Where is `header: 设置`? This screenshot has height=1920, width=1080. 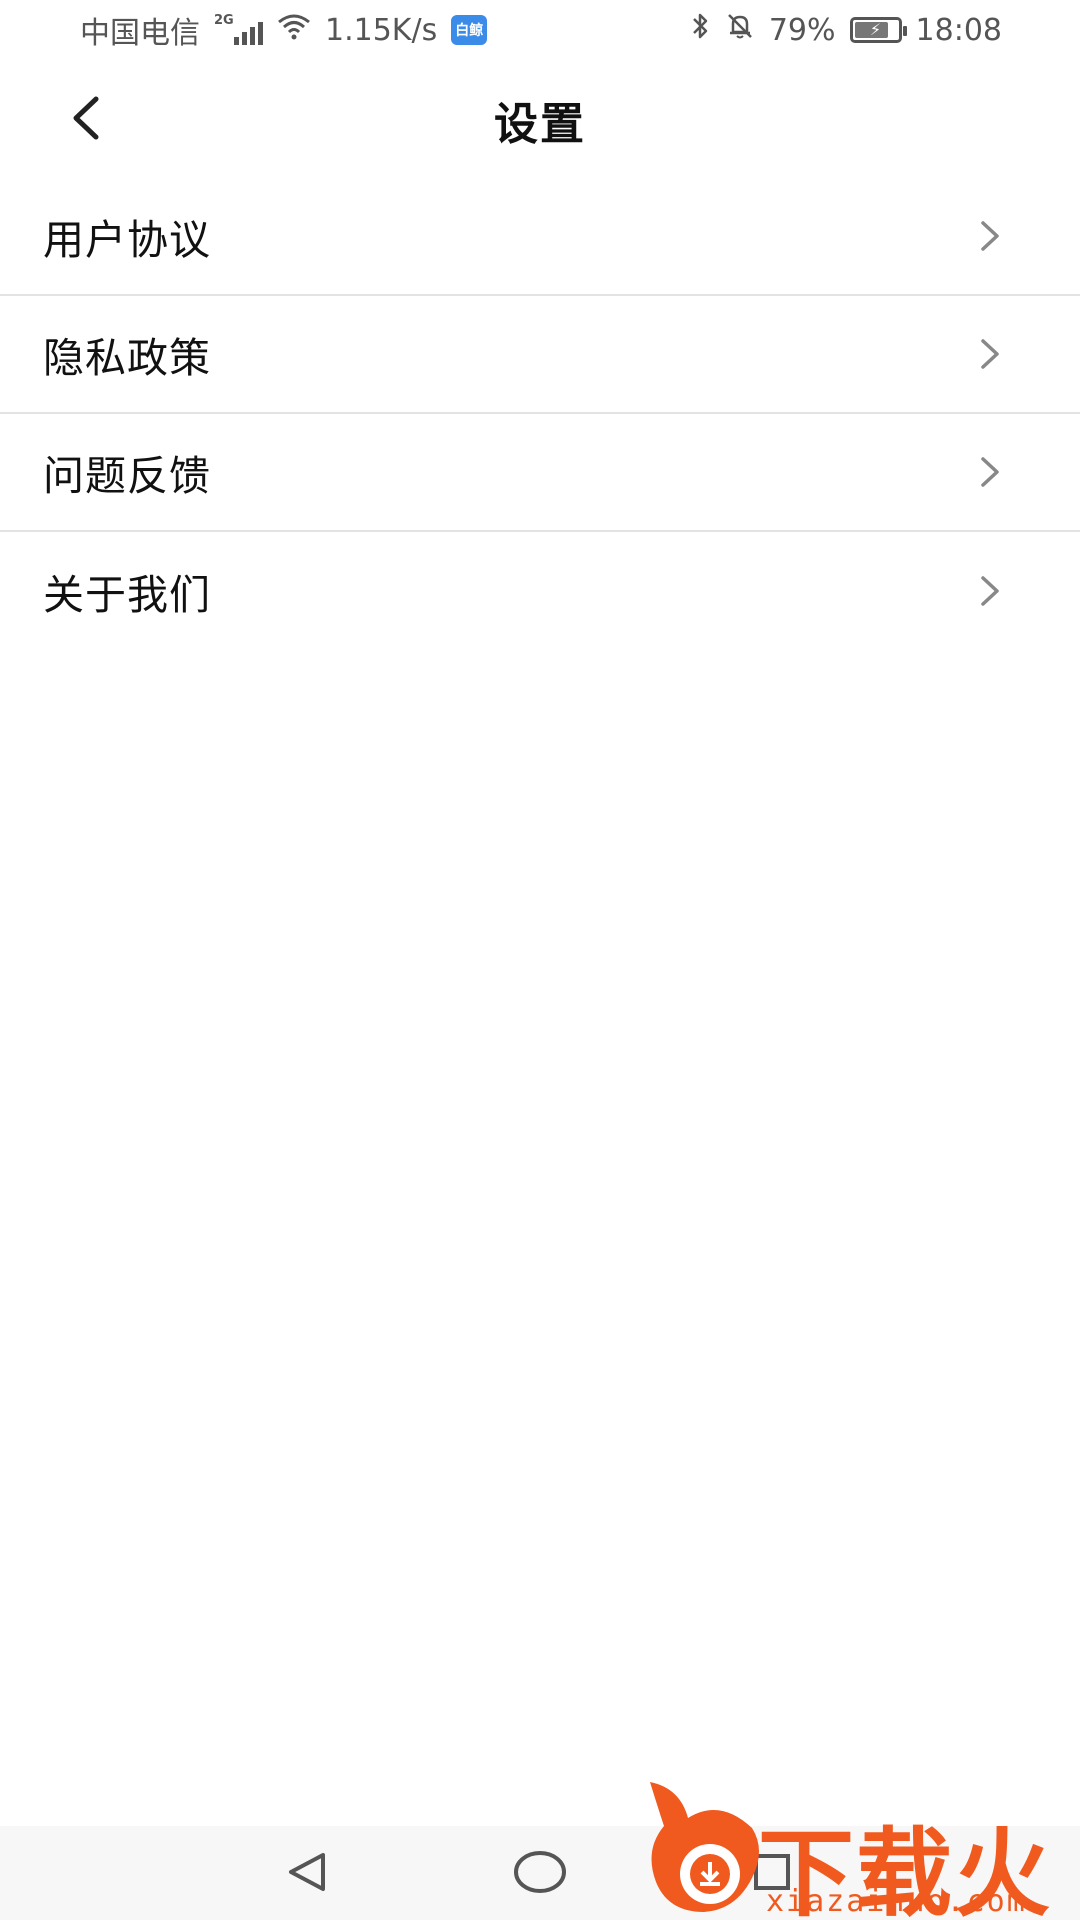
header: 设置 is located at coordinates (540, 120).